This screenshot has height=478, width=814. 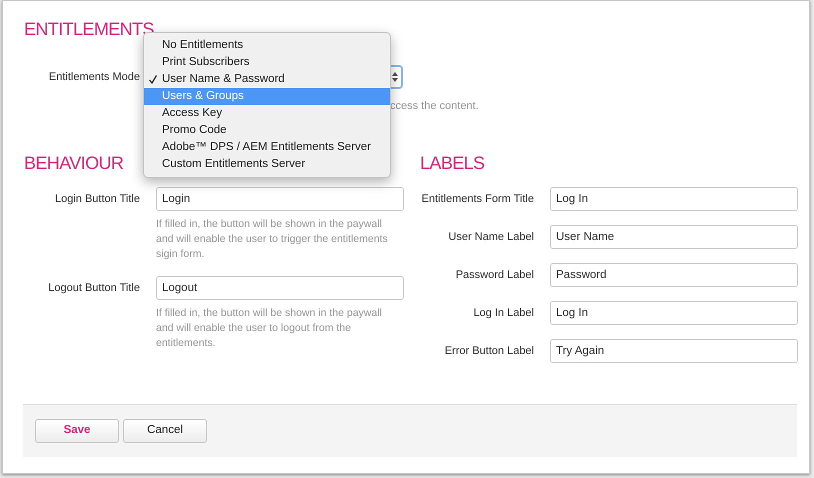 What do you see at coordinates (452, 163) in the screenshot?
I see `section-heading: LABELS` at bounding box center [452, 163].